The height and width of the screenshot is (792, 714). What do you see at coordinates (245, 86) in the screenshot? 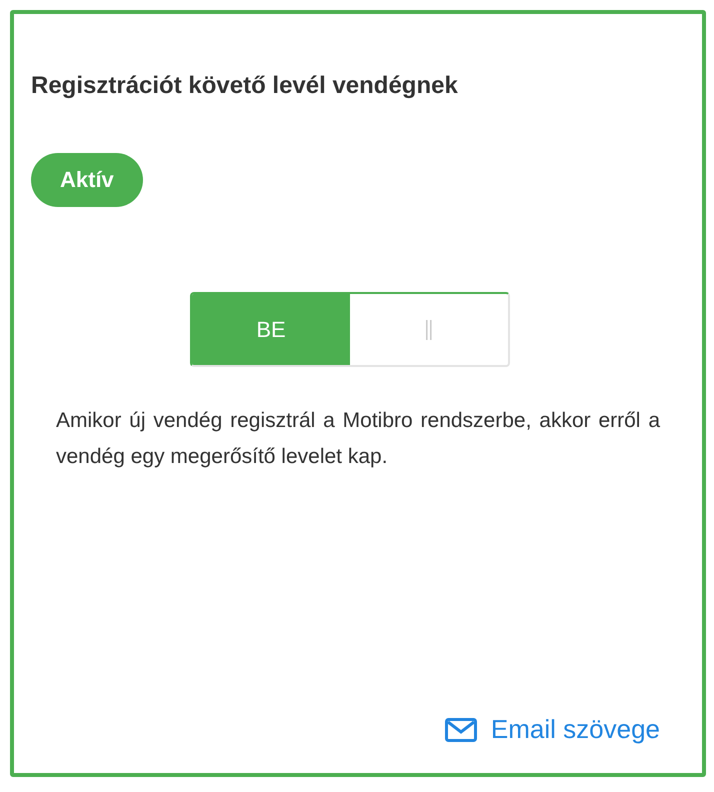
I see `card-title: Regisztrációt követő levél vendégnek` at bounding box center [245, 86].